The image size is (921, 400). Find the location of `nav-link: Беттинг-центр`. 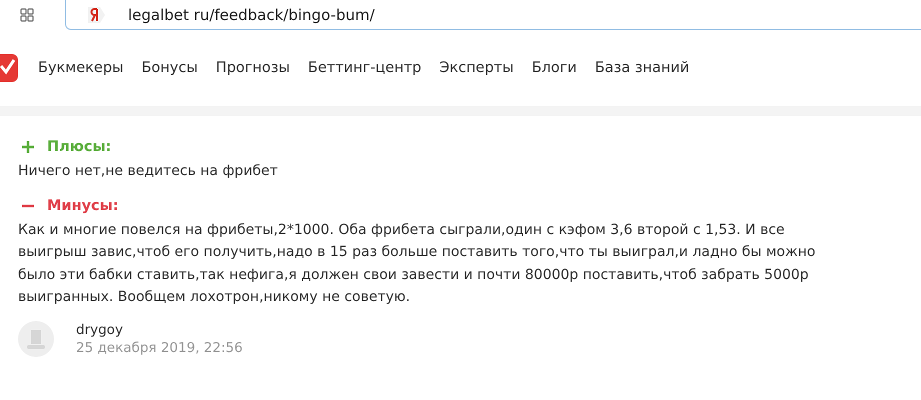

nav-link: Беттинг-центр is located at coordinates (365, 68).